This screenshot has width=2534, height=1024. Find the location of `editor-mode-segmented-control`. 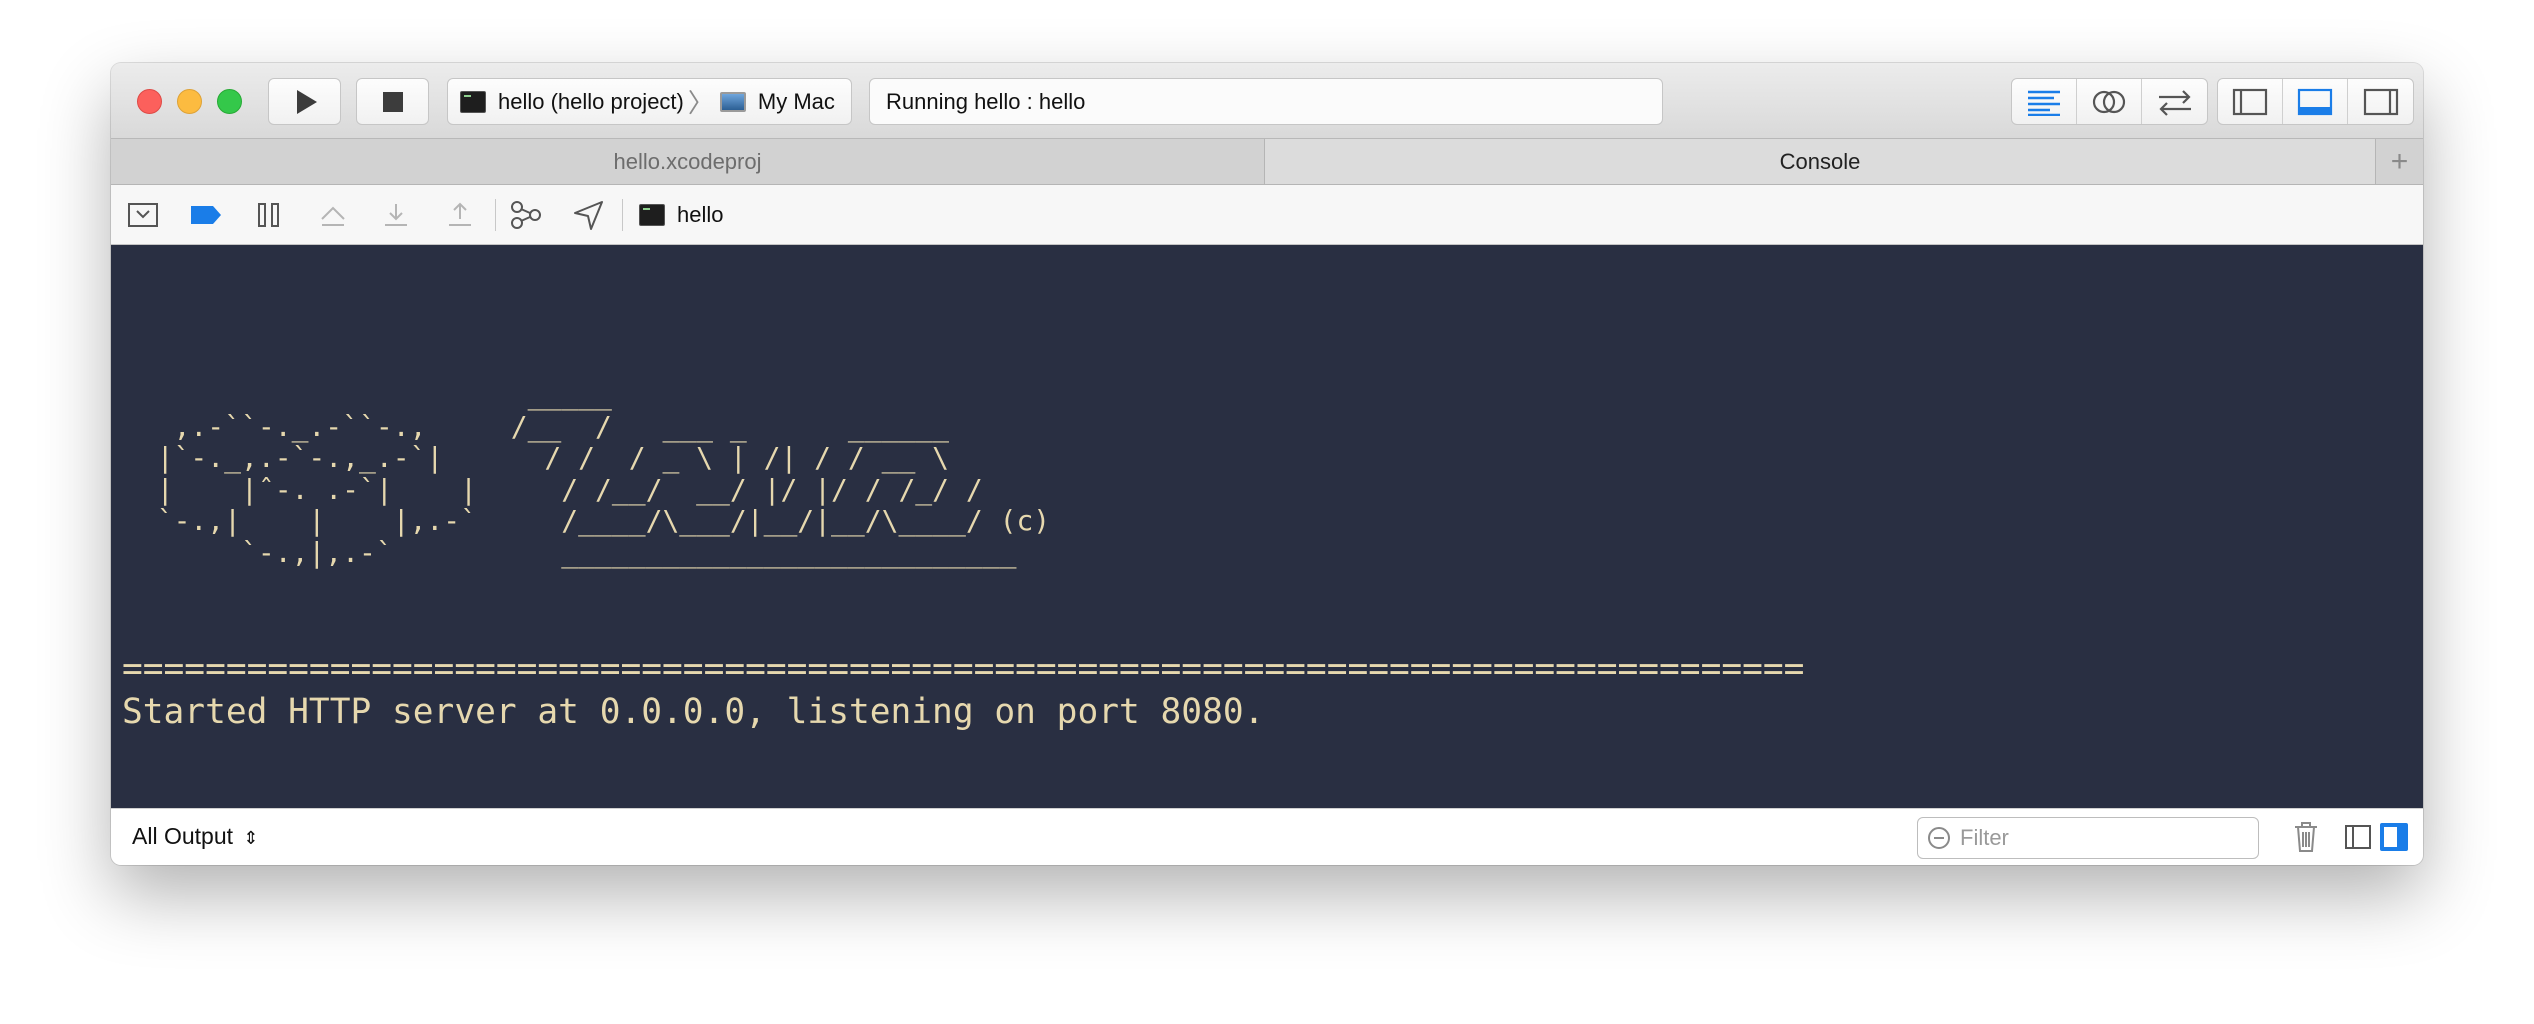

editor-mode-segmented-control is located at coordinates (2109, 101).